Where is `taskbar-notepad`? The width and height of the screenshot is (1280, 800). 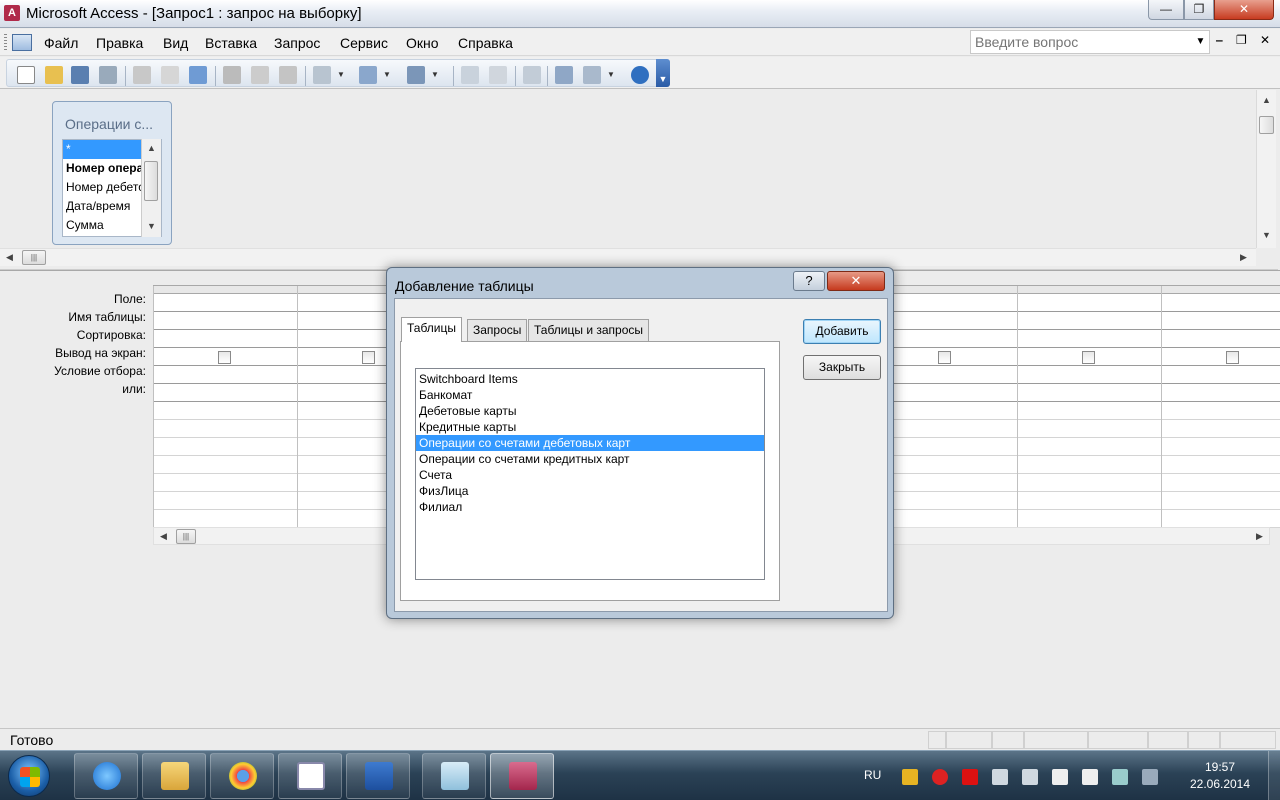 taskbar-notepad is located at coordinates (454, 776).